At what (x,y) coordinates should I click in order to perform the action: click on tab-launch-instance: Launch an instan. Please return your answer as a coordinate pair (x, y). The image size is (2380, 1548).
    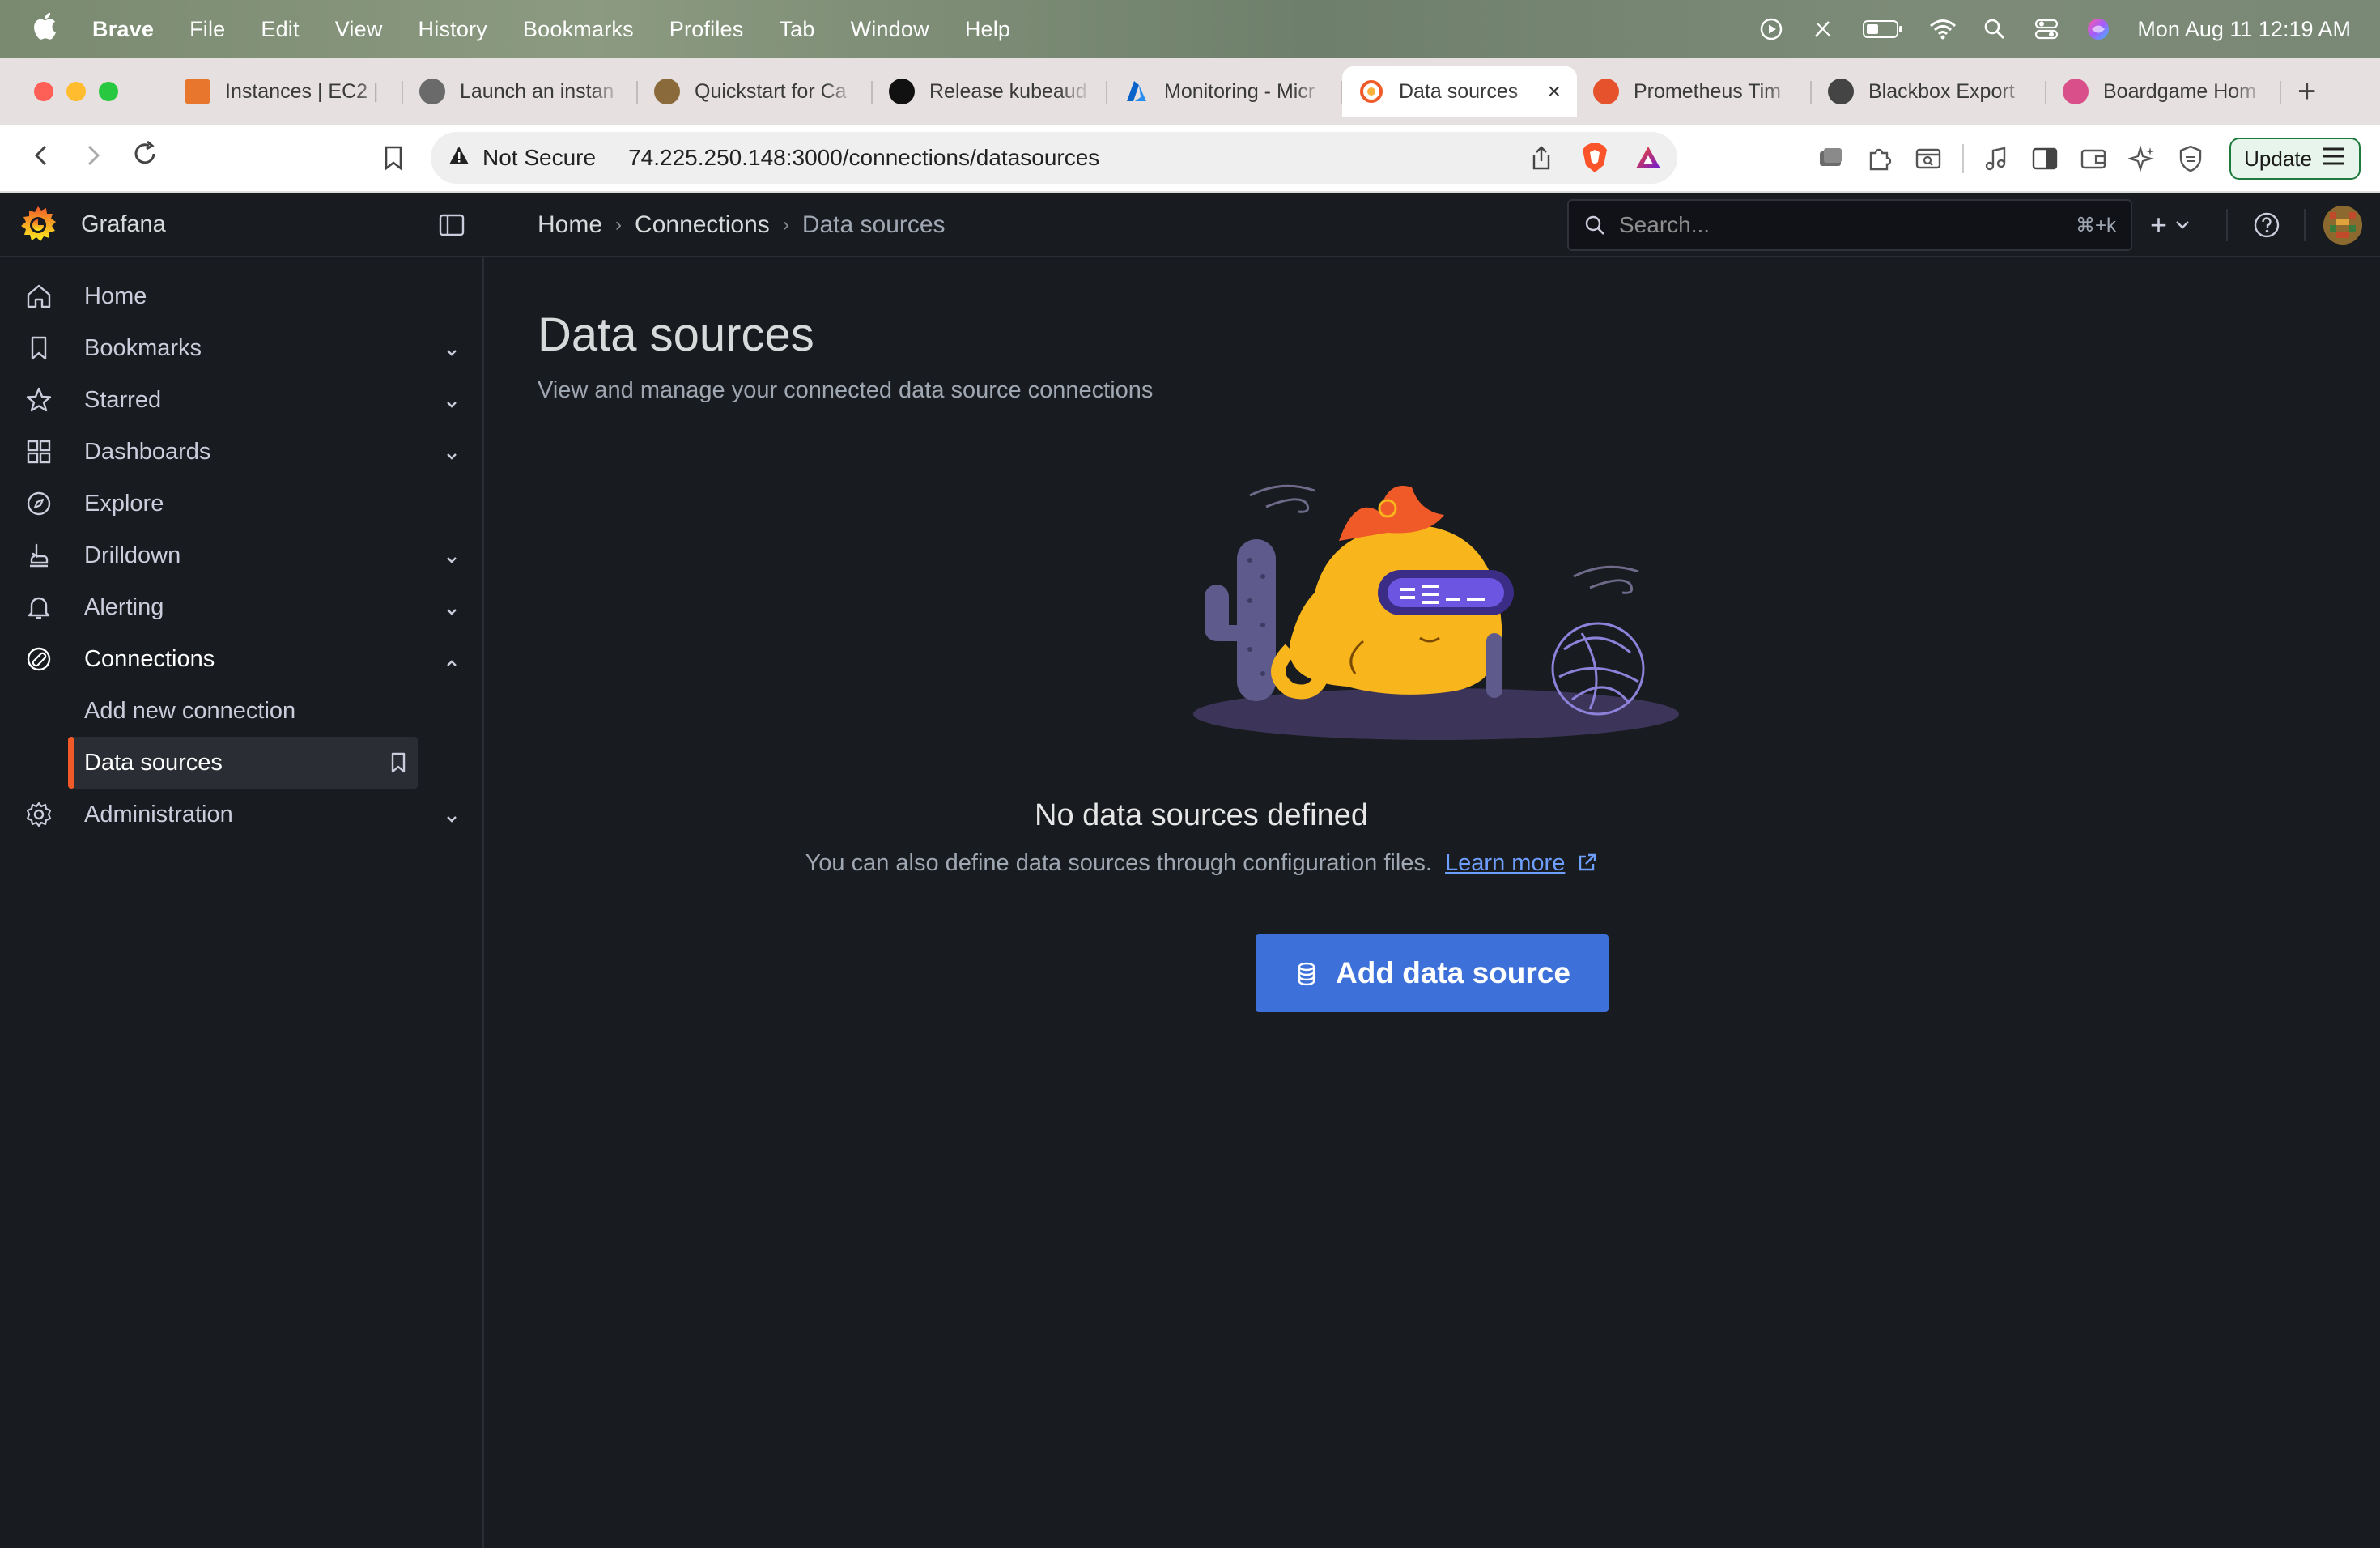
    Looking at the image, I should click on (520, 92).